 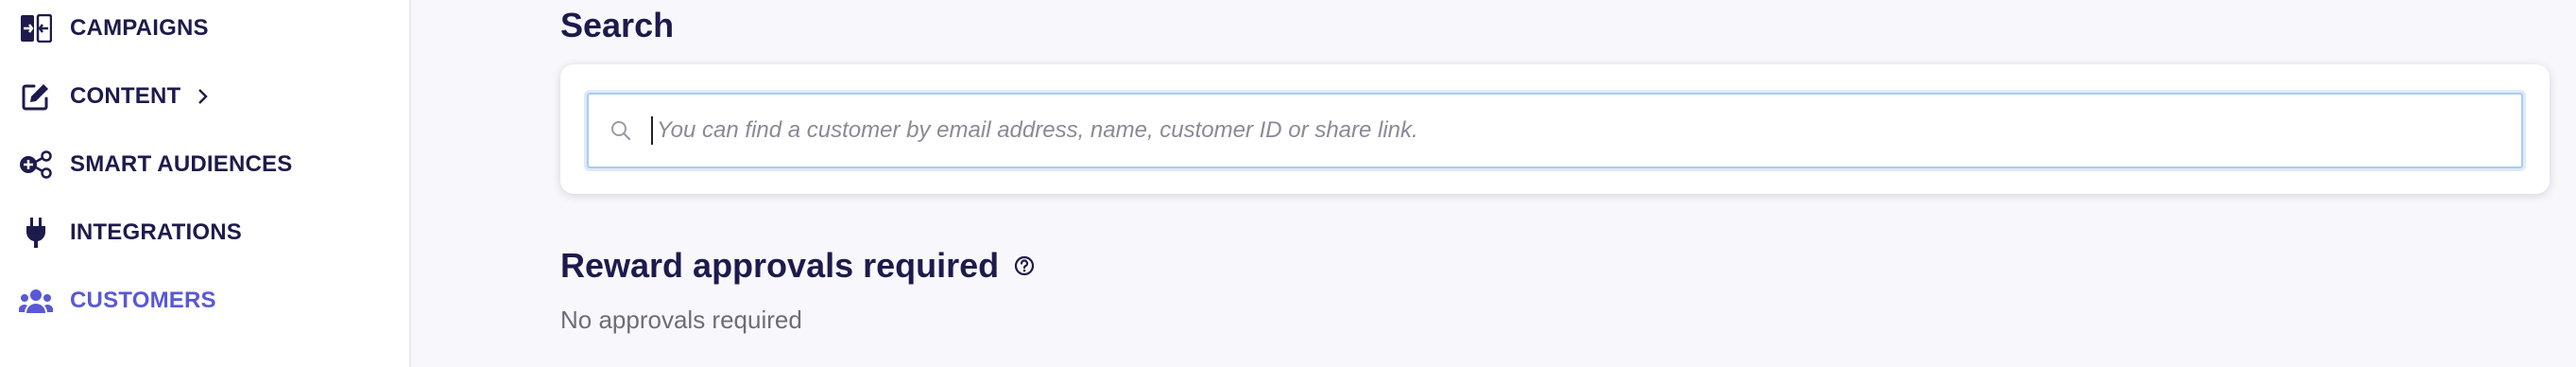 I want to click on chevron-right-icon, so click(x=205, y=96).